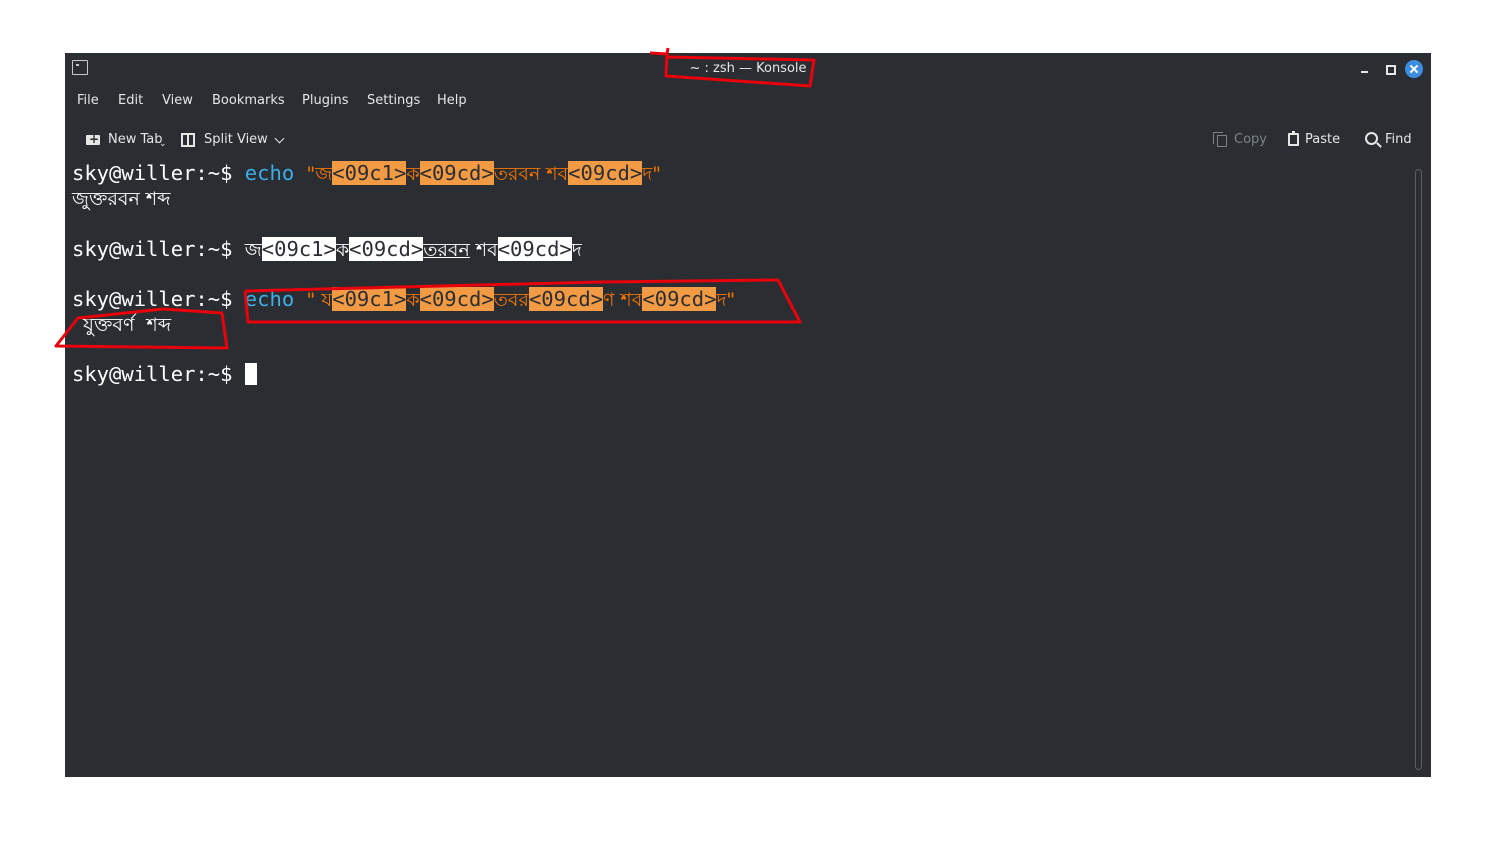  I want to click on chevron-down-icon, so click(279, 138).